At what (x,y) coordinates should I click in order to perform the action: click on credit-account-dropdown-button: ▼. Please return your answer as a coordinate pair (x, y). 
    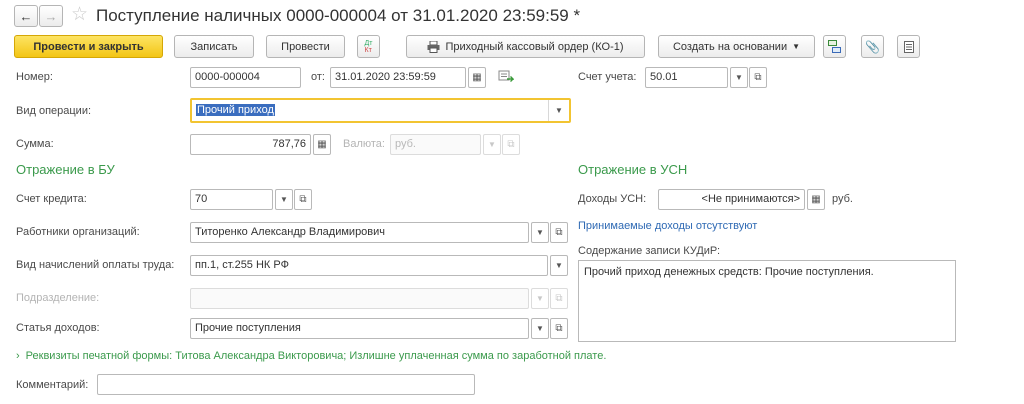
    Looking at the image, I should click on (284, 199).